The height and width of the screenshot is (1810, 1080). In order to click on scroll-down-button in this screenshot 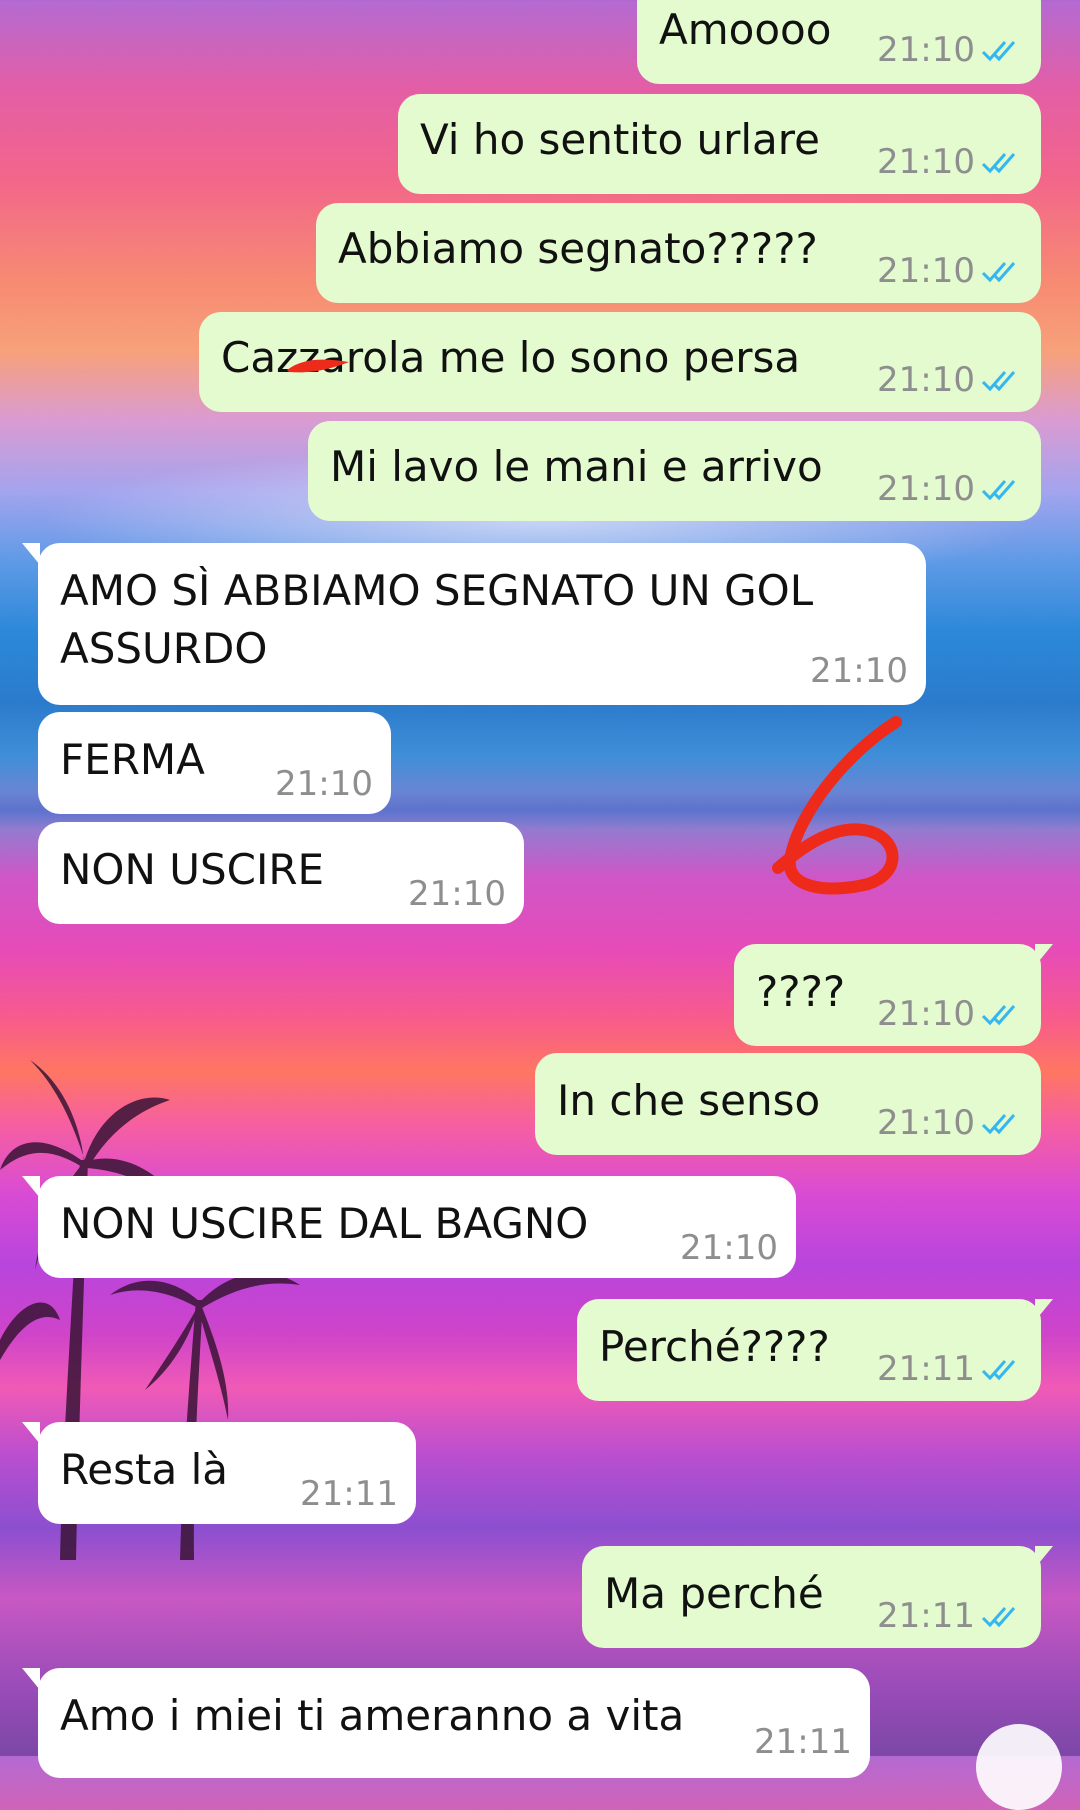, I will do `click(1019, 1767)`.